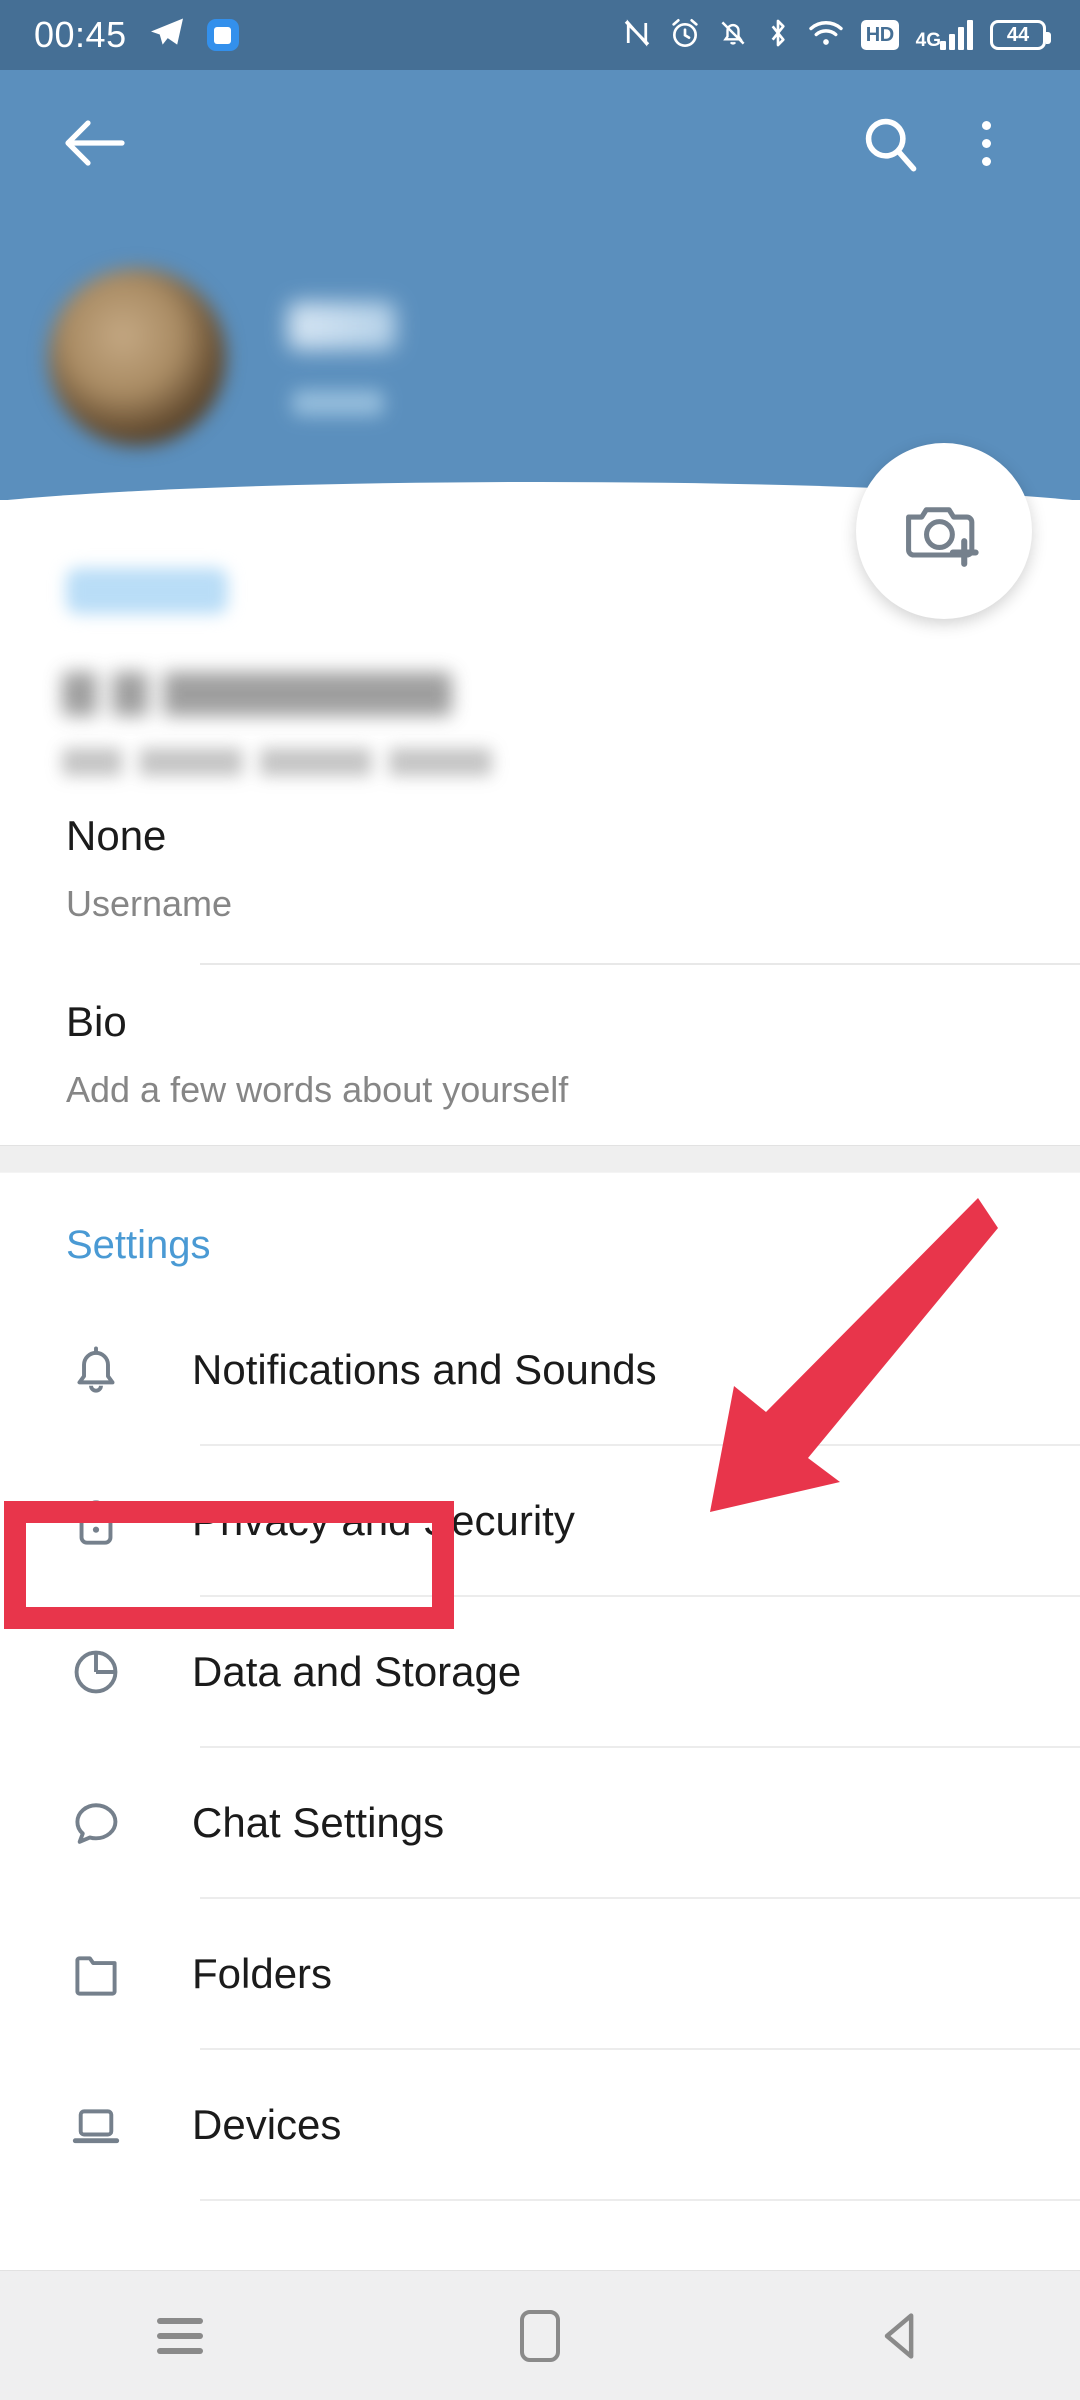 Image resolution: width=1080 pixels, height=2400 pixels. I want to click on settings-item-label: Chat Settings, so click(318, 1822).